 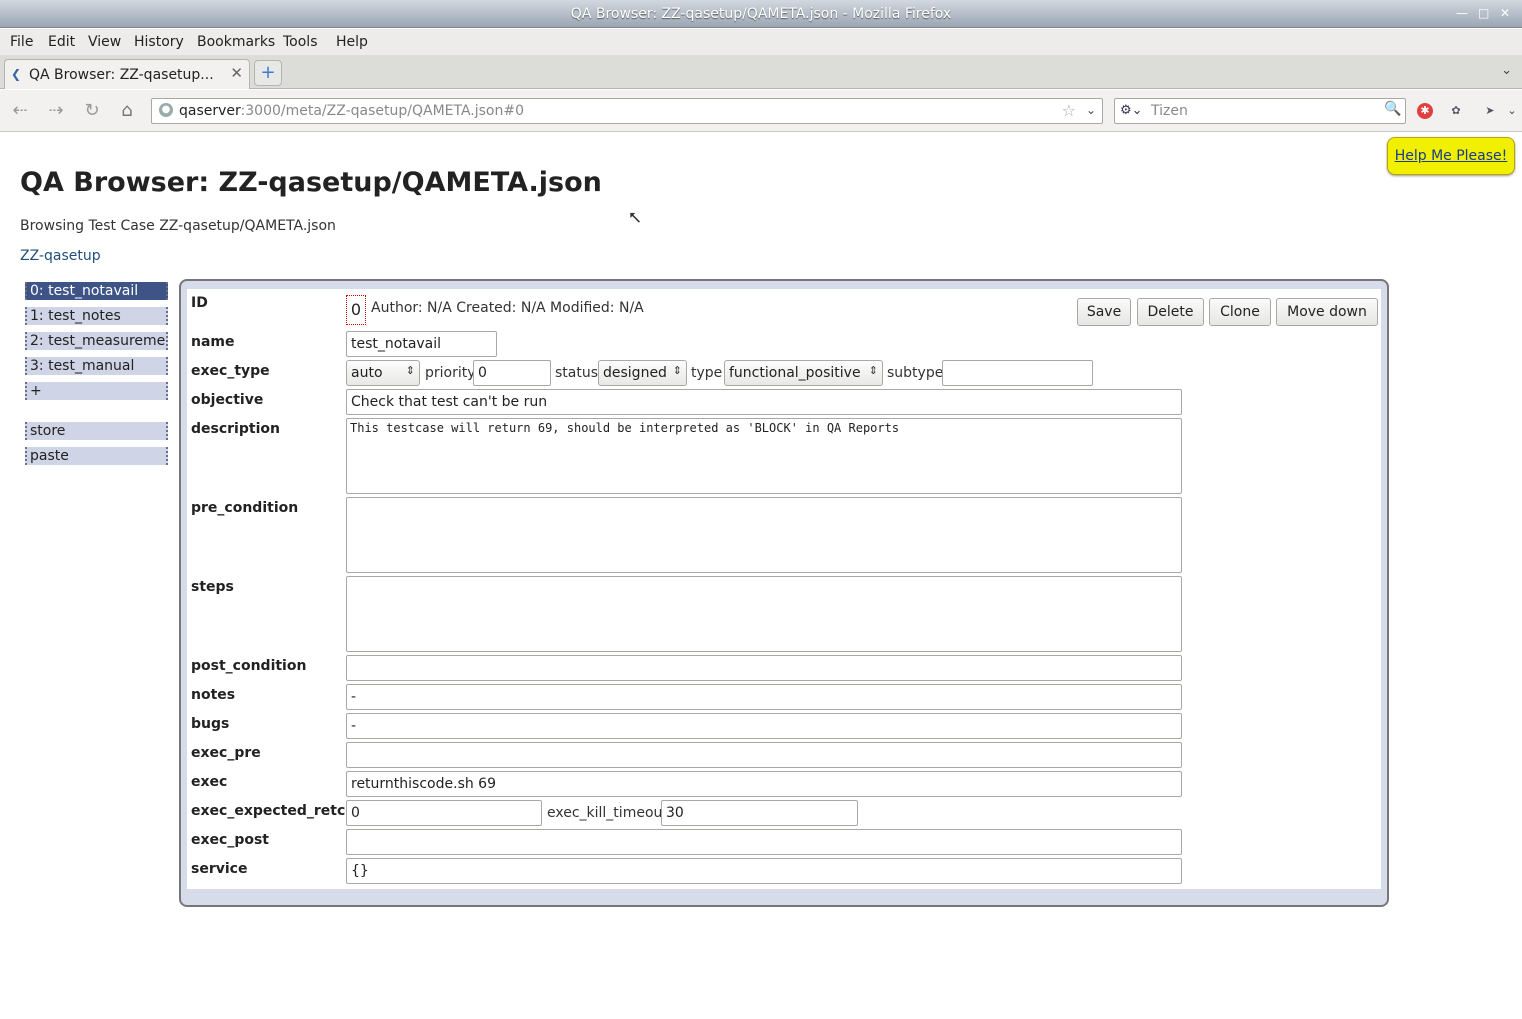 What do you see at coordinates (1512, 111) in the screenshot?
I see `addon-dropdown-icon: ⌄` at bounding box center [1512, 111].